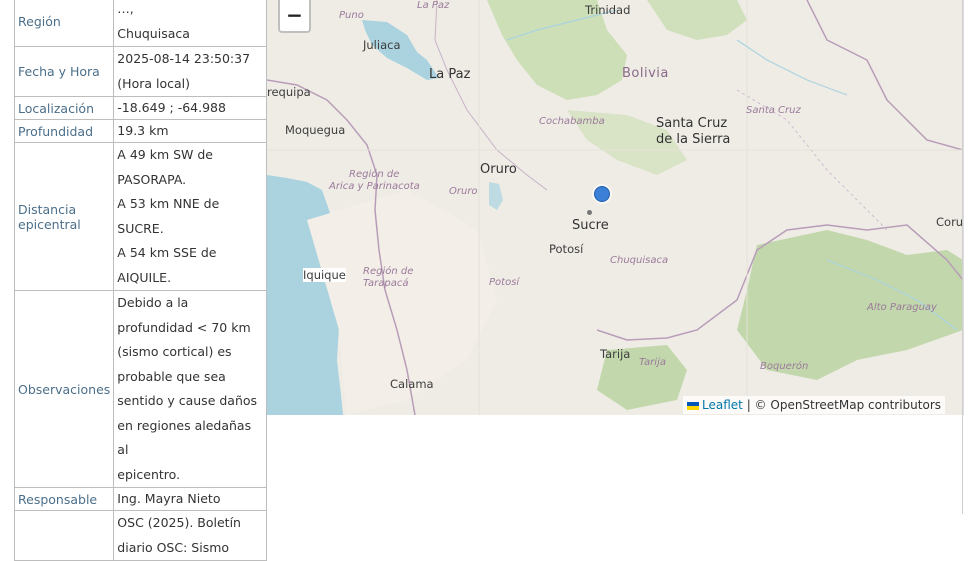 This screenshot has height=561, width=980. What do you see at coordinates (374, 174) in the screenshot?
I see `map-label-arica-region: Región de` at bounding box center [374, 174].